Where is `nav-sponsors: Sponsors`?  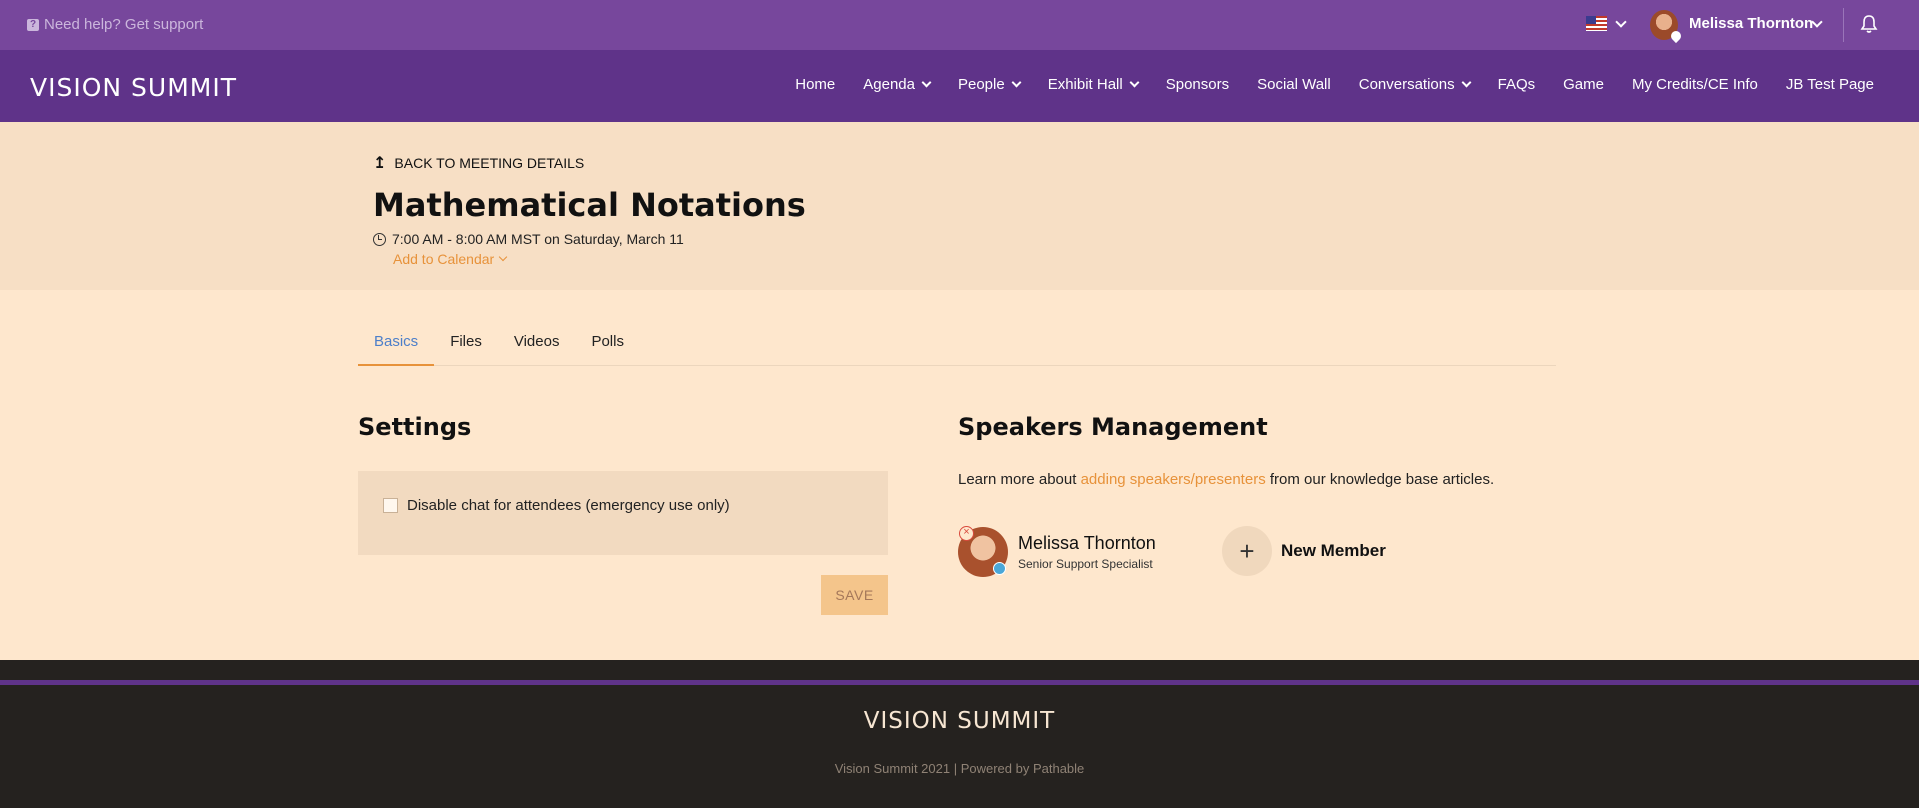 nav-sponsors: Sponsors is located at coordinates (1197, 84).